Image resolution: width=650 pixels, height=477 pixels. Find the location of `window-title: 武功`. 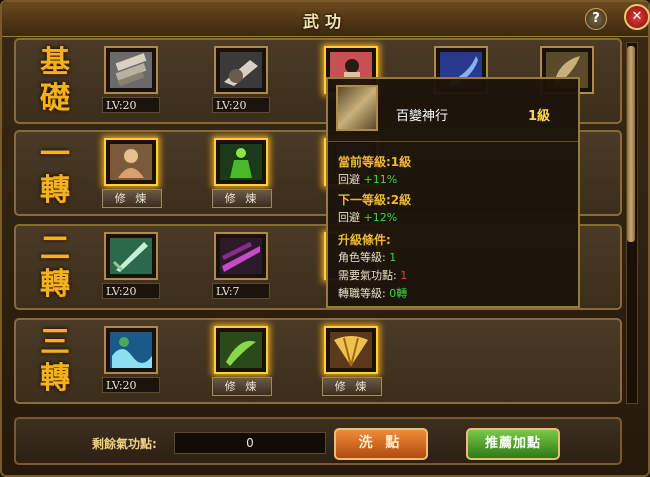

window-title: 武功 is located at coordinates (324, 21).